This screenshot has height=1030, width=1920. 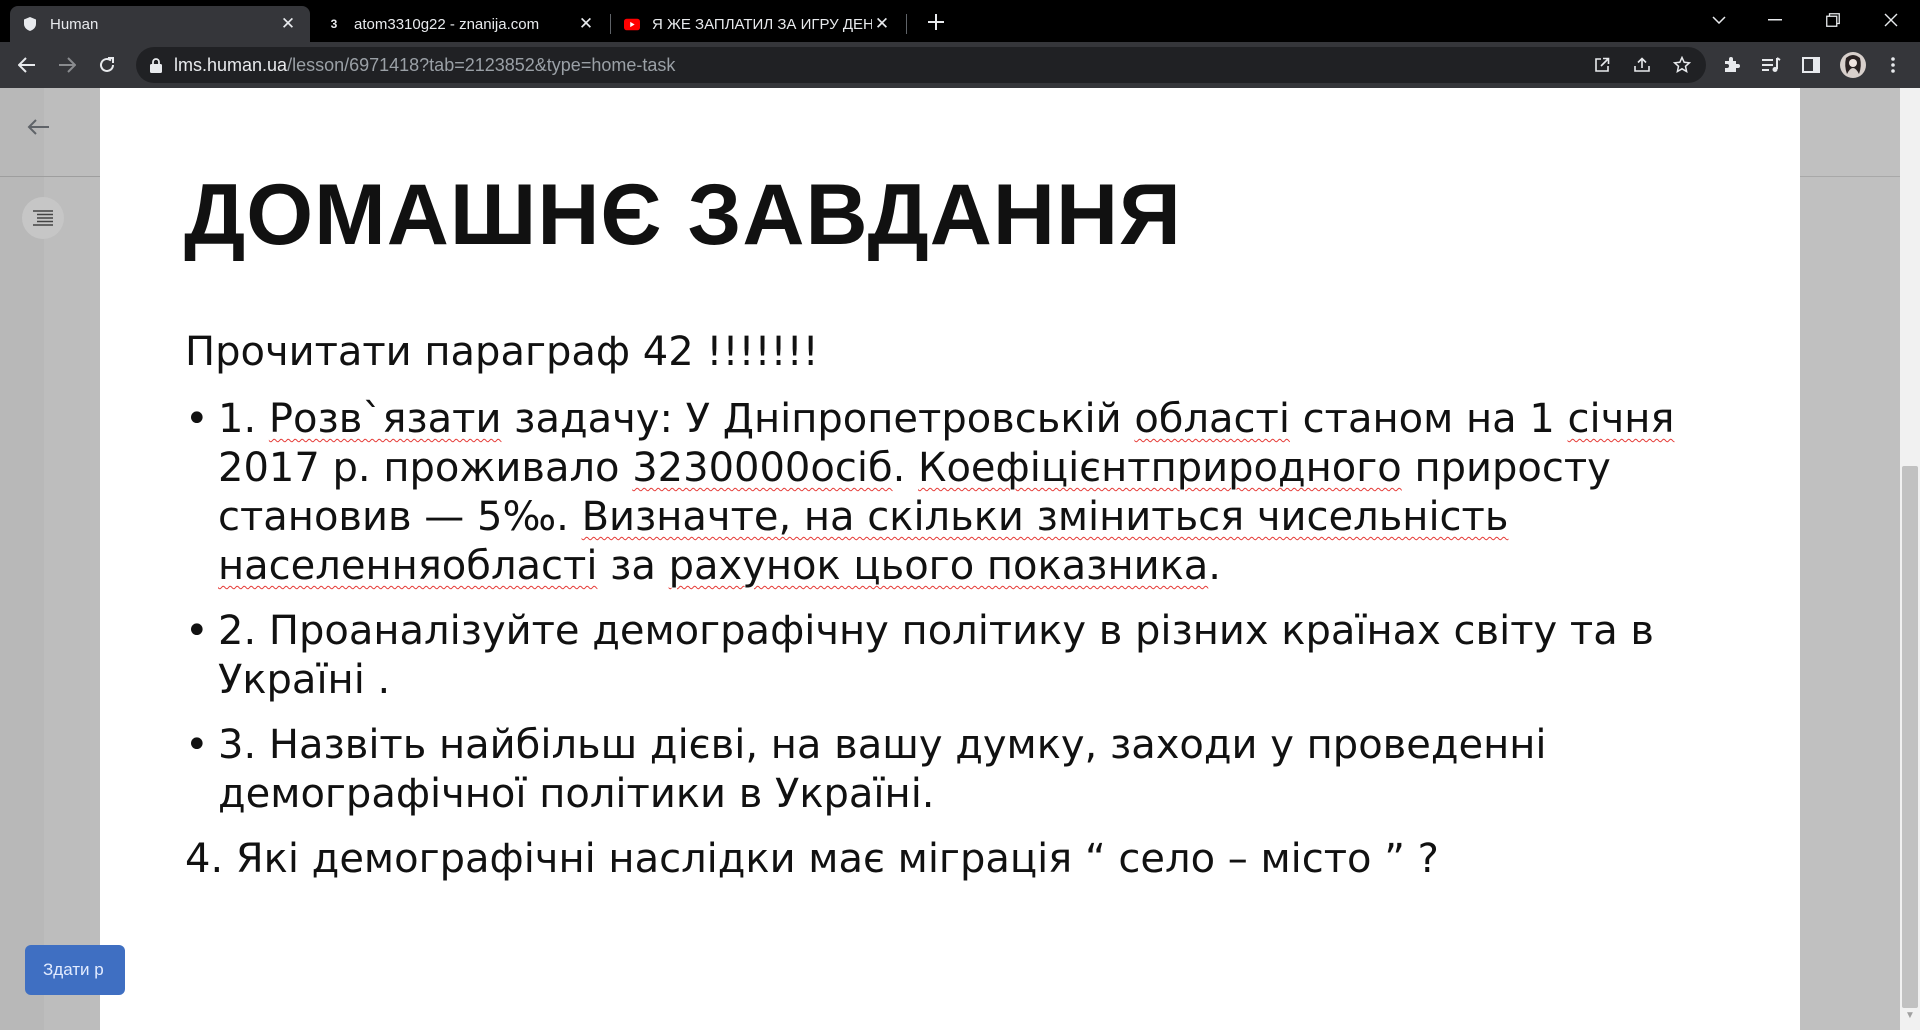 I want to click on text-run: Коефіцієнтприродного, so click(x=1160, y=468).